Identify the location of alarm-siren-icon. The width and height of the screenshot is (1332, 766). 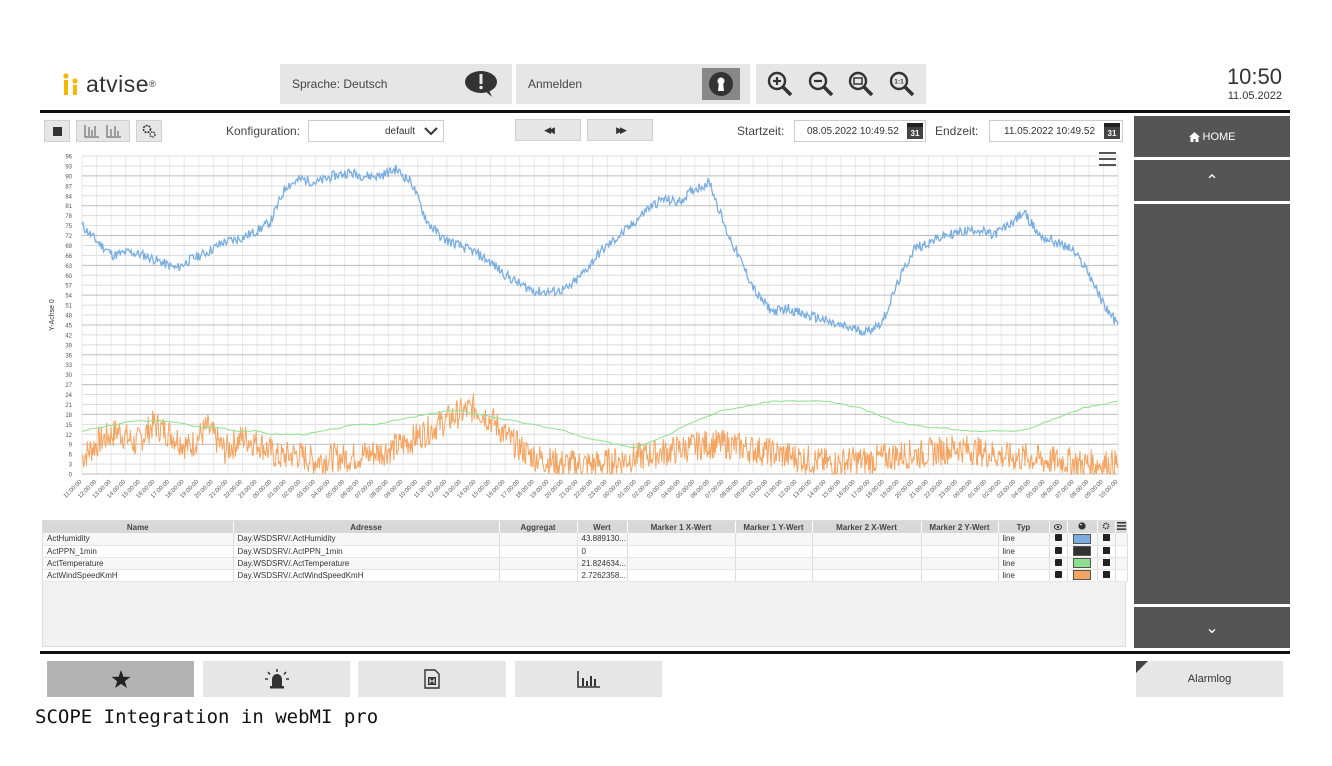
(277, 679).